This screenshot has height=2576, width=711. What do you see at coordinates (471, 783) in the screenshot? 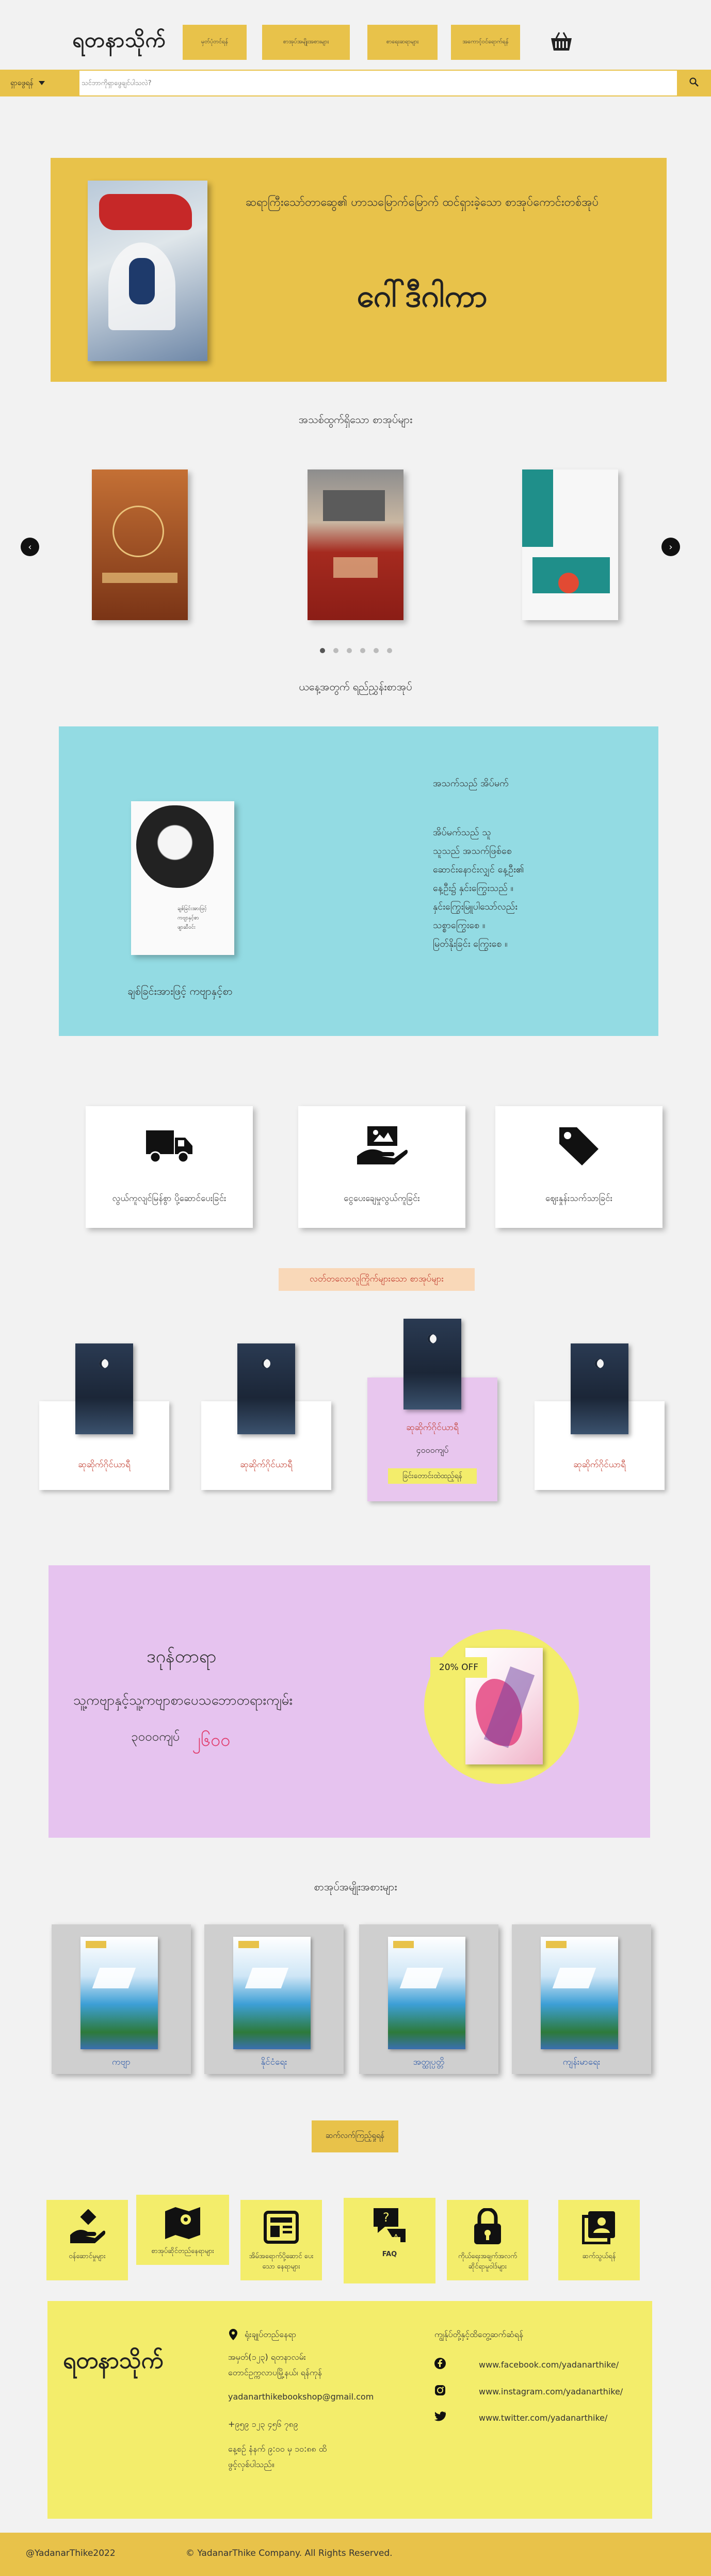
I see `daily-poem-title: အသက်သည် အိပ်မက်` at bounding box center [471, 783].